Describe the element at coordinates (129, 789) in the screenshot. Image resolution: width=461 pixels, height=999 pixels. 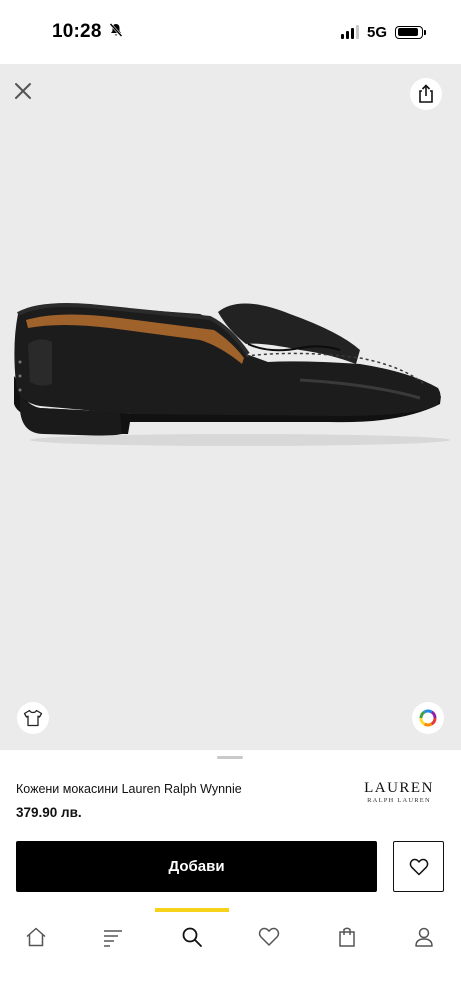
I see `product-name: Кожени мокасини Lauren Ralph Wynnie` at that location.